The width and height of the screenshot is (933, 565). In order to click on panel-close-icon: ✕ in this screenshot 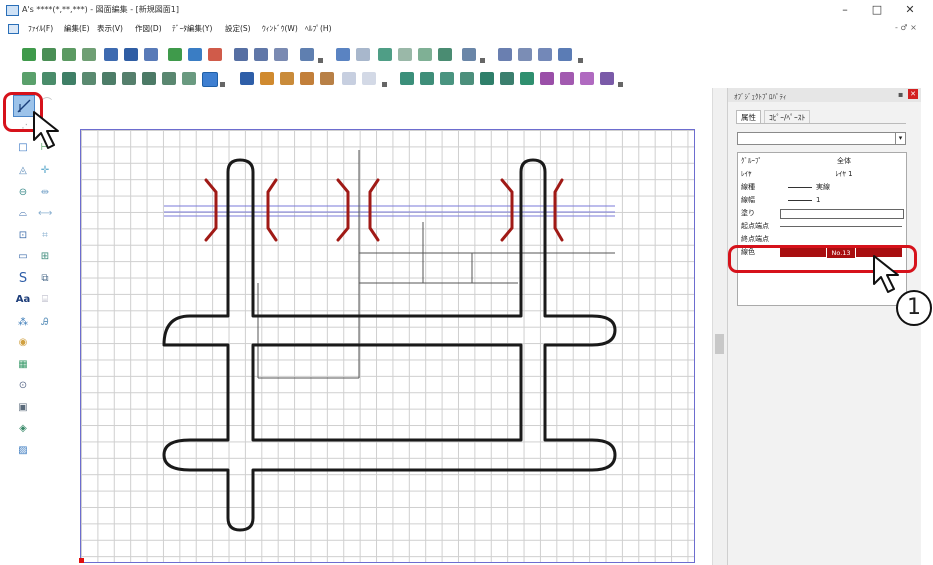, I will do `click(913, 94)`.